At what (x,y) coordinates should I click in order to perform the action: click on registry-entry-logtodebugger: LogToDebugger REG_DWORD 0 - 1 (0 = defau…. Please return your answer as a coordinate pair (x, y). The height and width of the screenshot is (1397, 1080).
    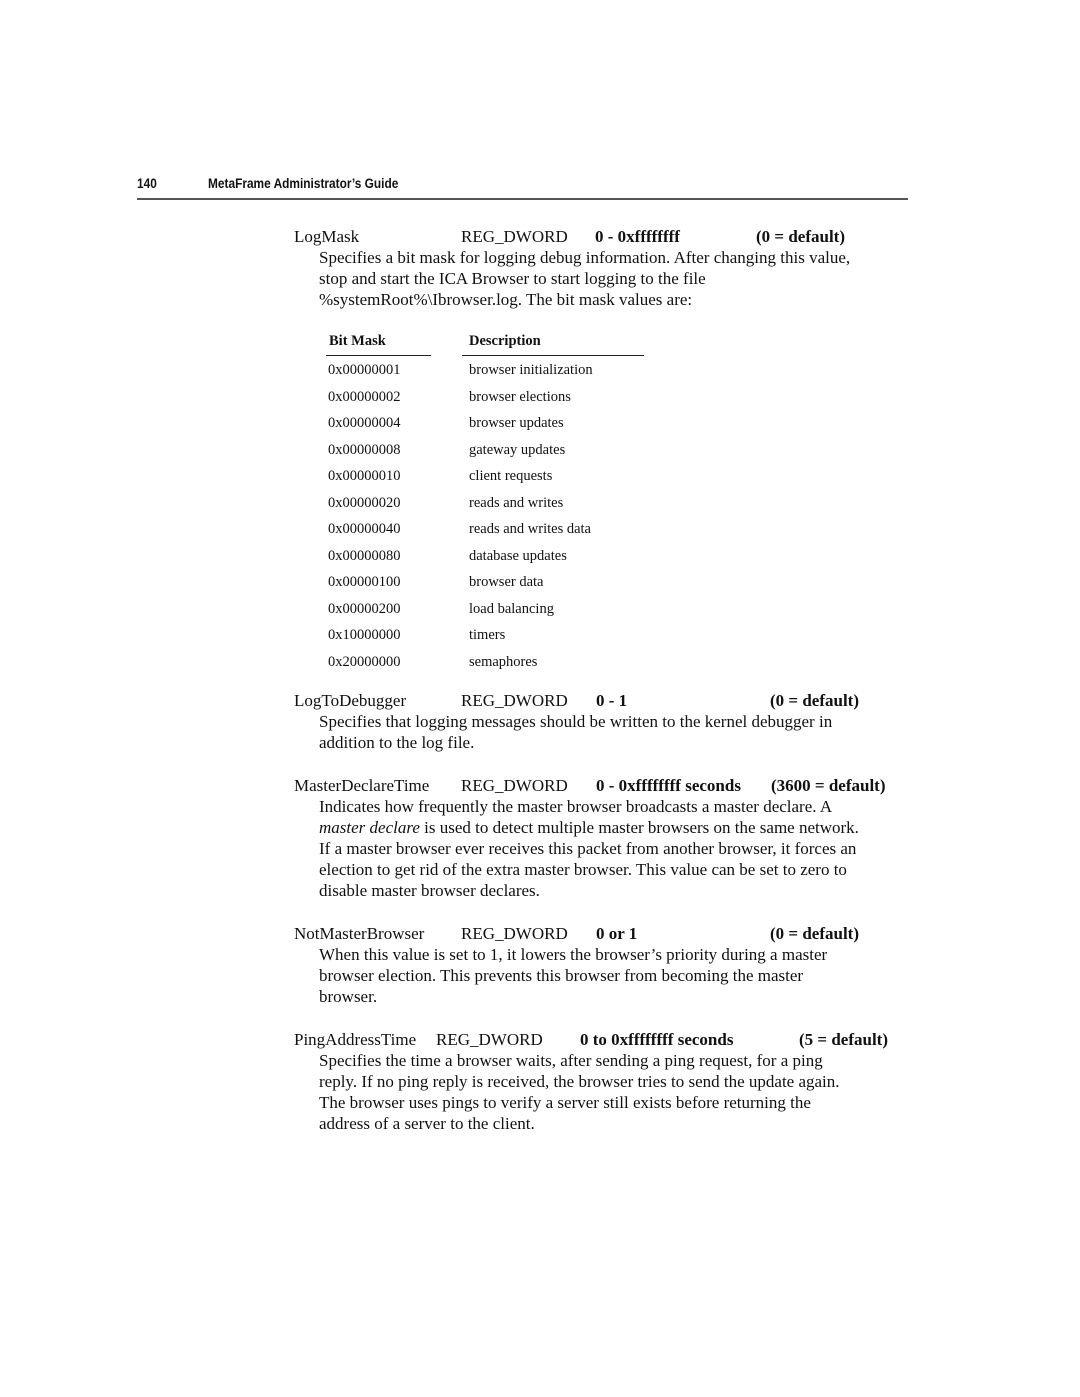
    Looking at the image, I should click on (609, 721).